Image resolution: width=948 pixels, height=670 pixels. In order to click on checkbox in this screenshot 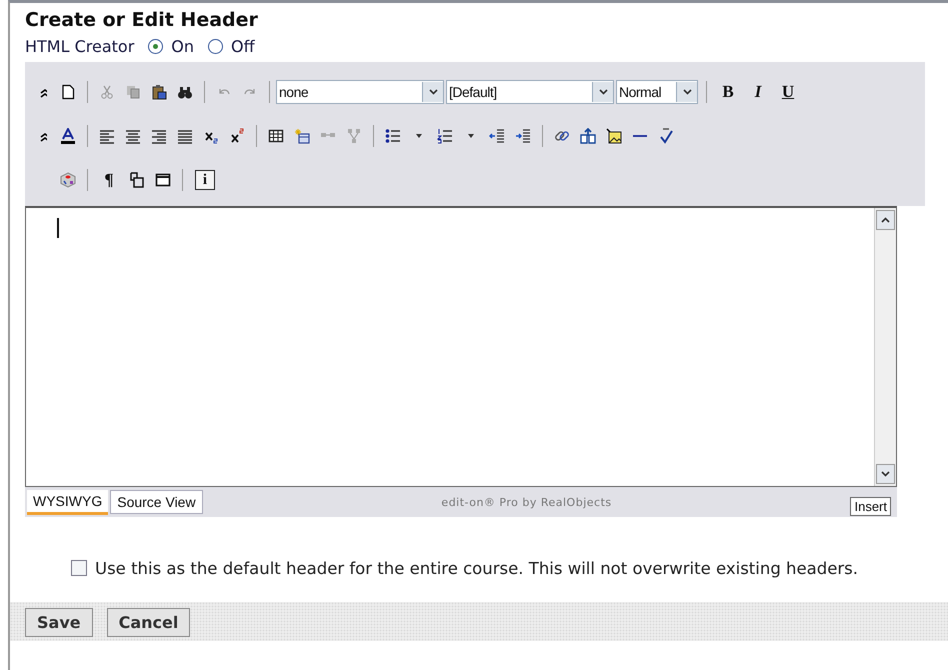, I will do `click(79, 568)`.